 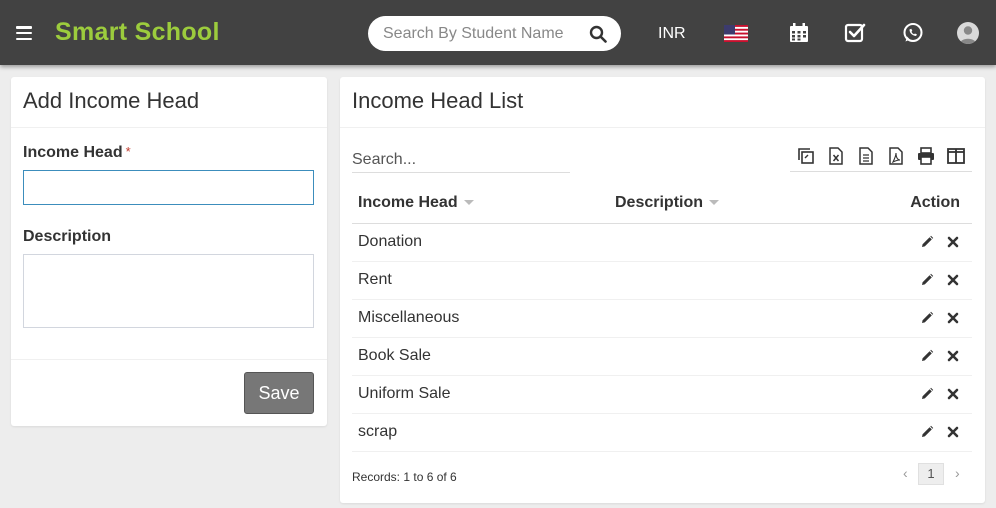 What do you see at coordinates (956, 156) in the screenshot?
I see `columns-icon` at bounding box center [956, 156].